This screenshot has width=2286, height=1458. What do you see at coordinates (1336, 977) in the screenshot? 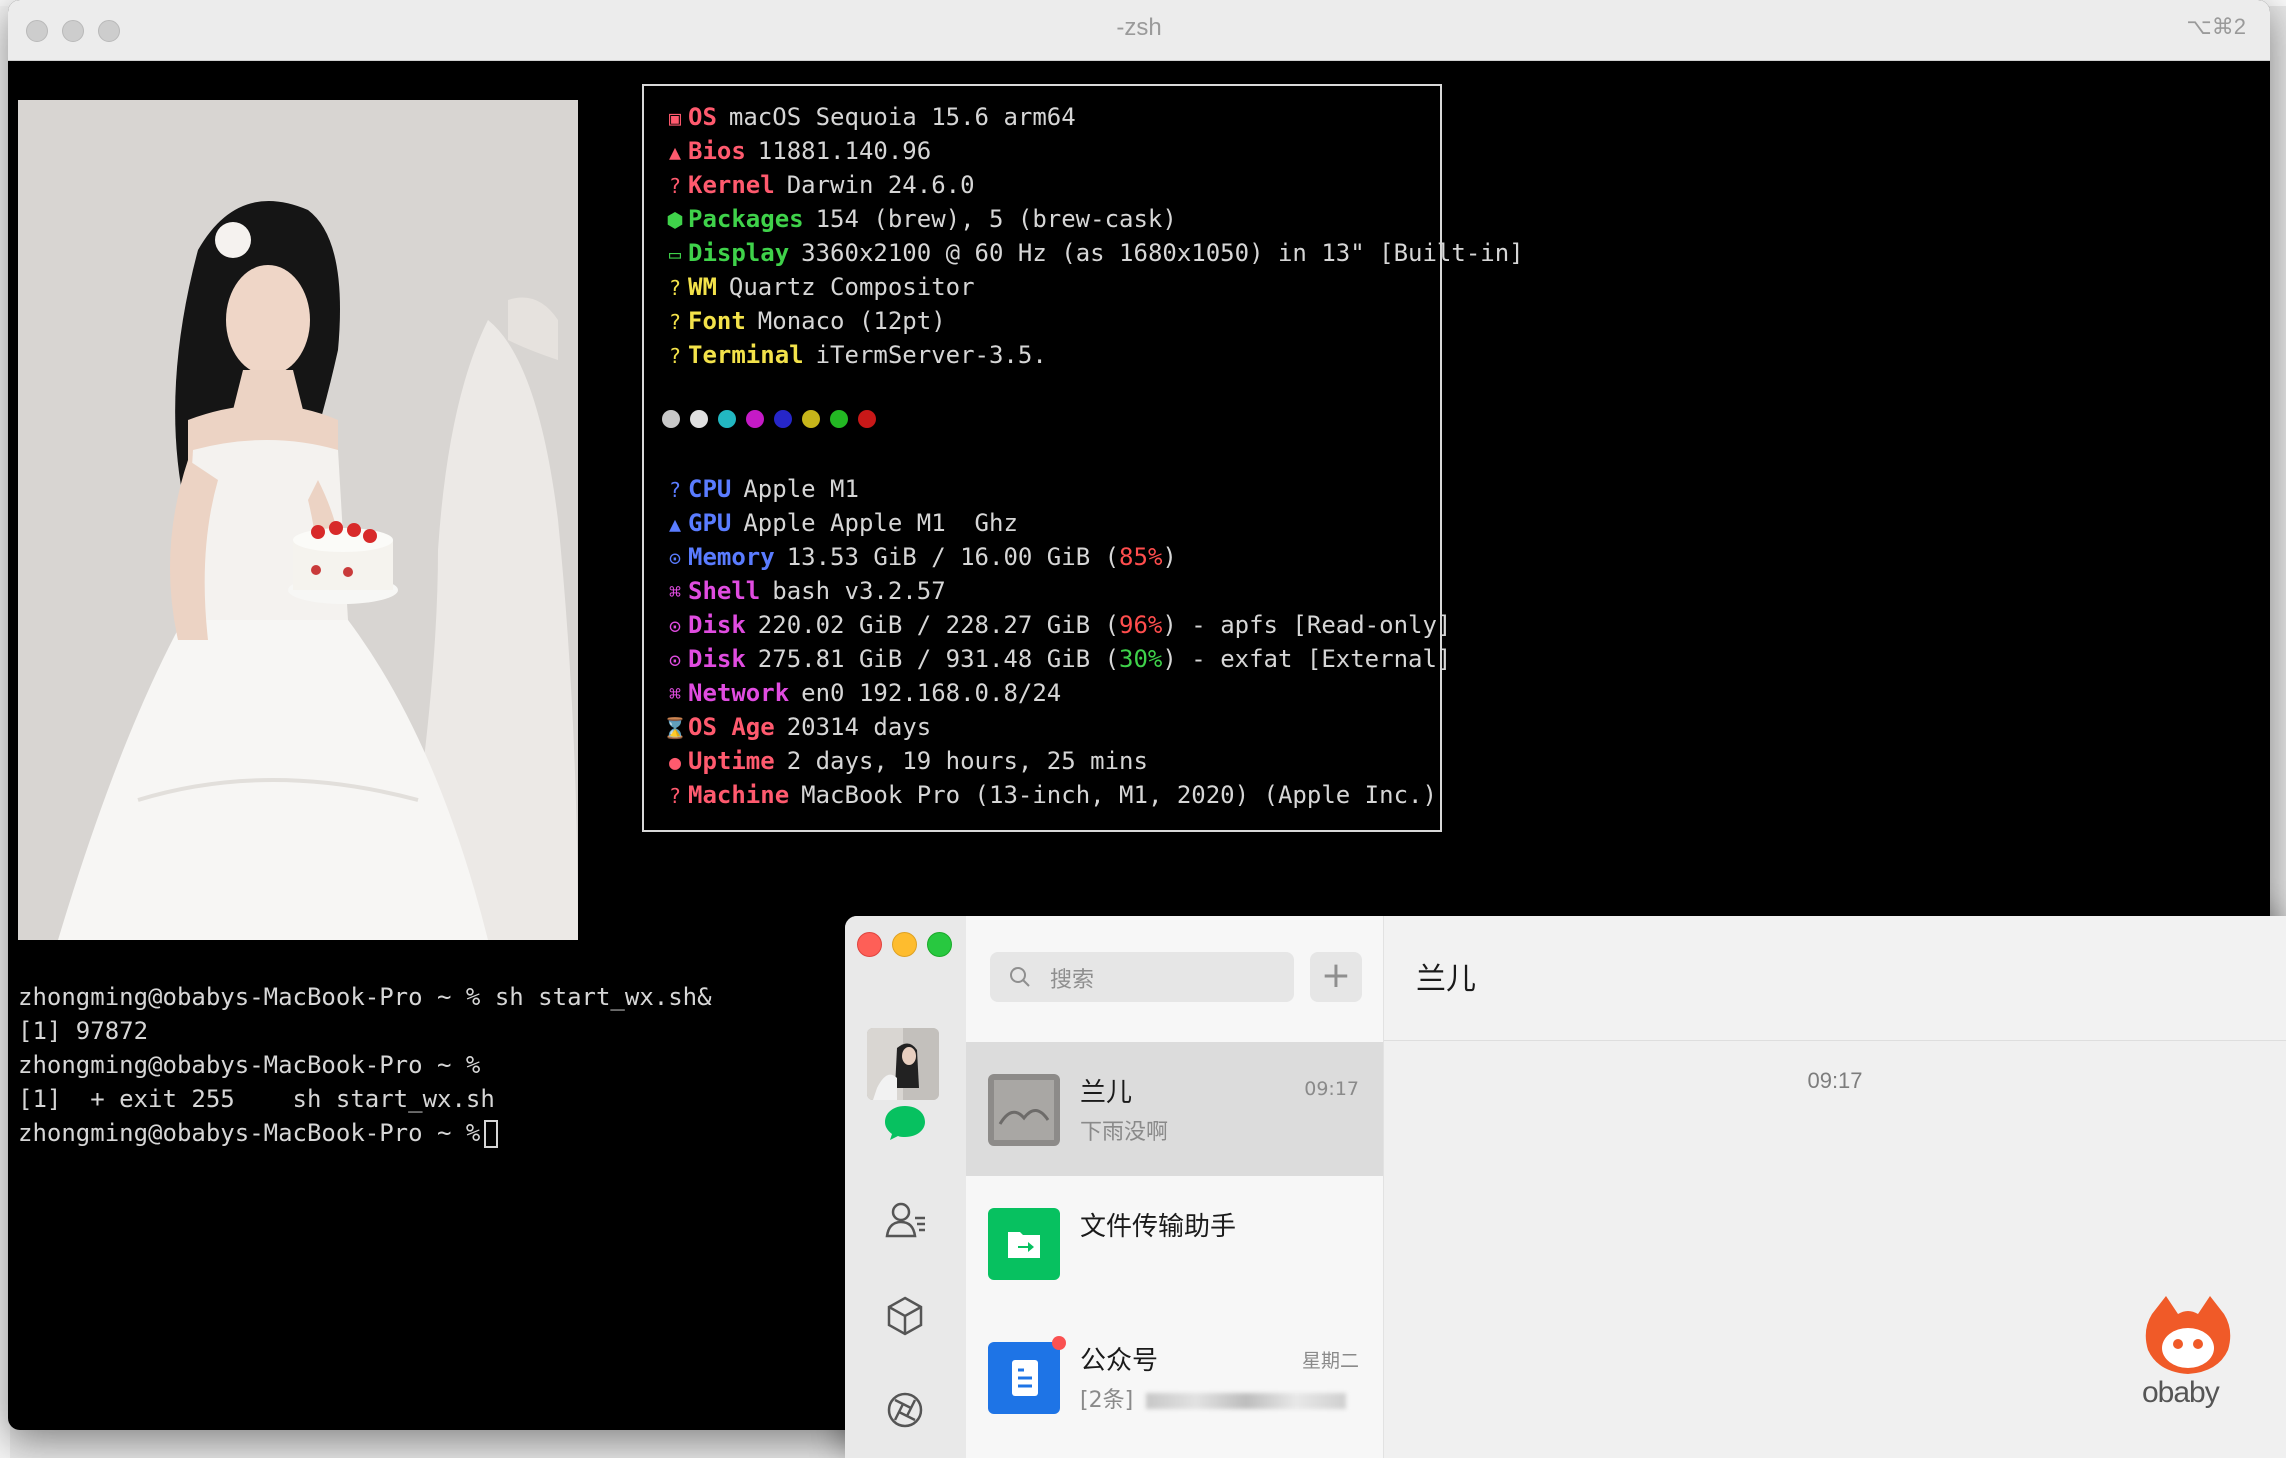
I see `add-button: +` at bounding box center [1336, 977].